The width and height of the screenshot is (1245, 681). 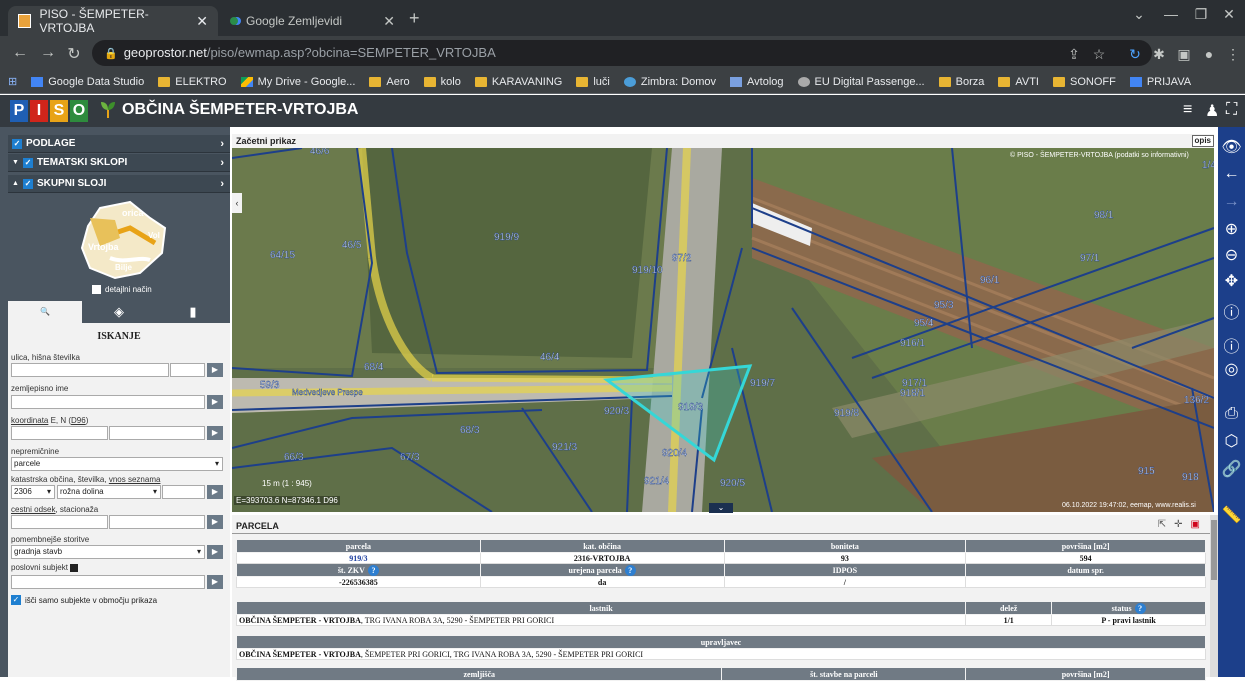 I want to click on d96-link: D96, so click(x=78, y=420).